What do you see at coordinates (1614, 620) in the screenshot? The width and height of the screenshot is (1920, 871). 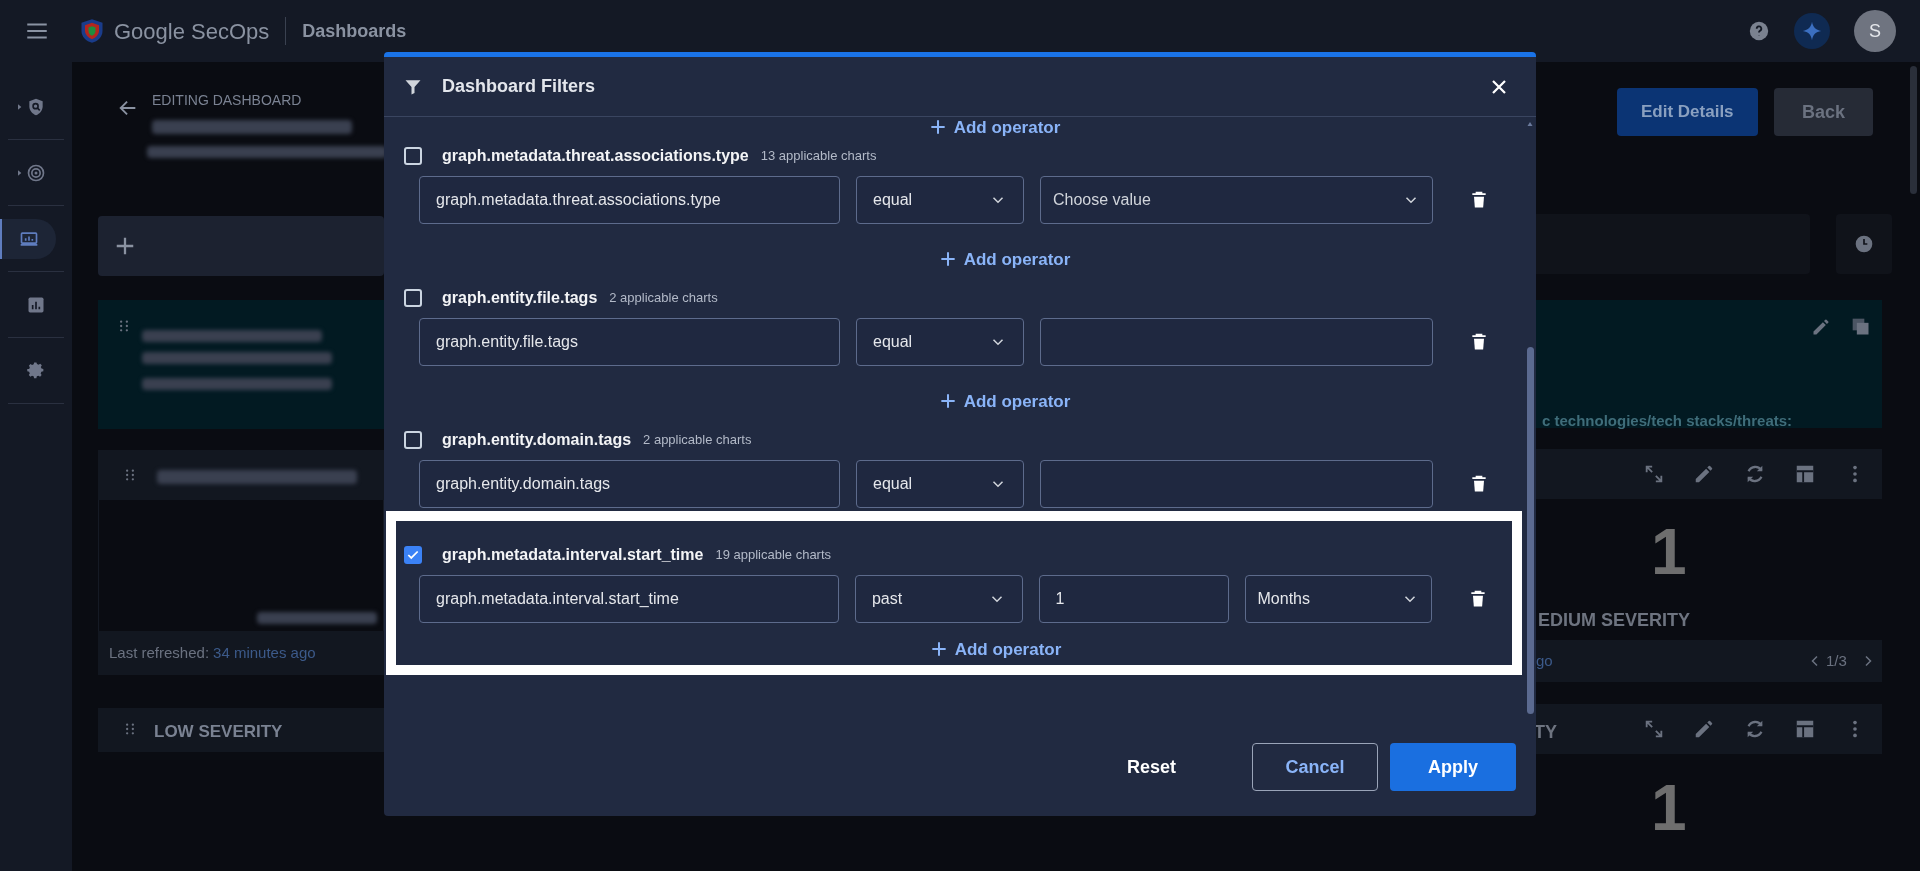 I see `widget-title: EDIUM SEVERITY` at bounding box center [1614, 620].